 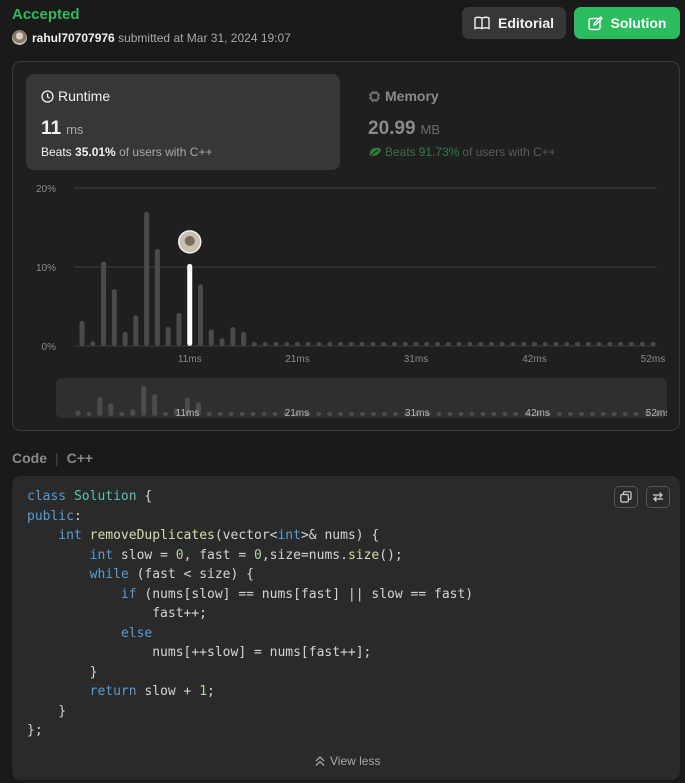 I want to click on runtime-unit: ms, so click(x=75, y=129).